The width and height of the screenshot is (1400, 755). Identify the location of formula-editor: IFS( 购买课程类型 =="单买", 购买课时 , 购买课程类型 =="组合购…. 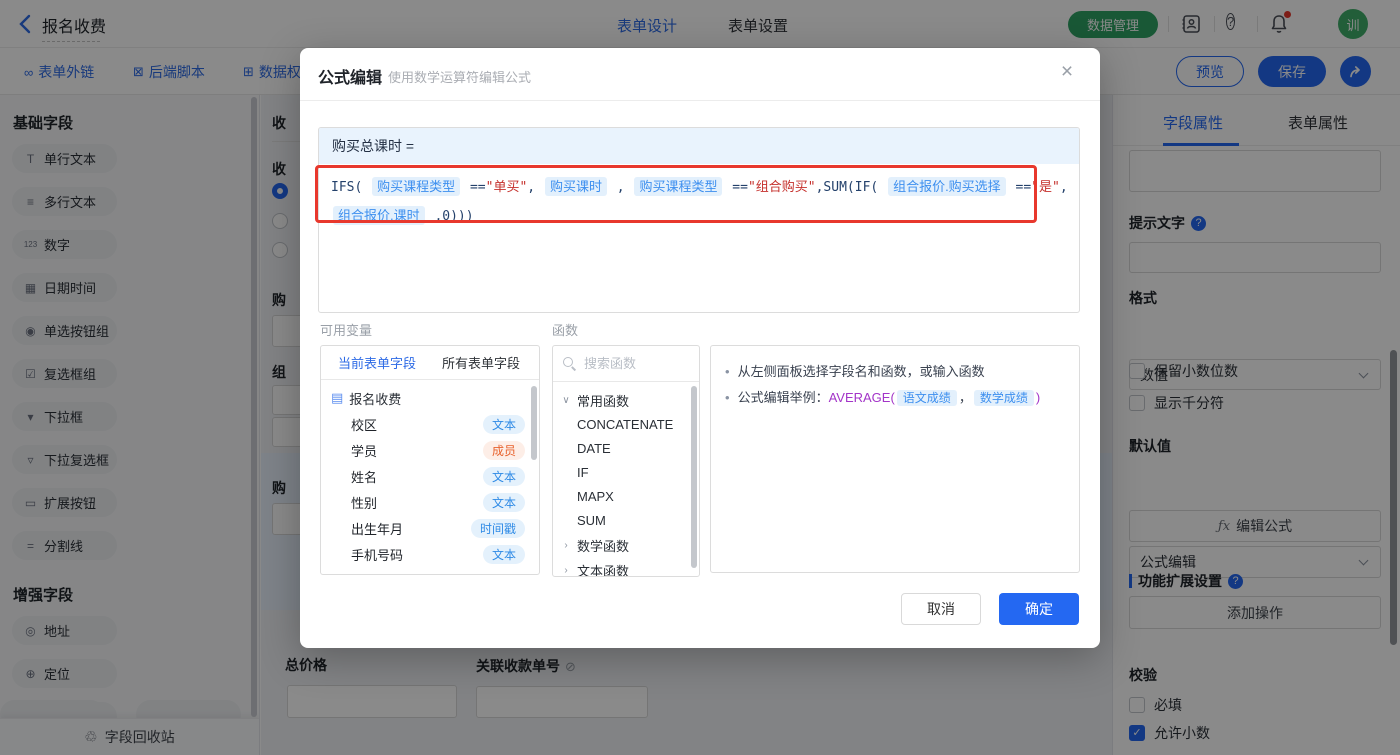
(699, 202).